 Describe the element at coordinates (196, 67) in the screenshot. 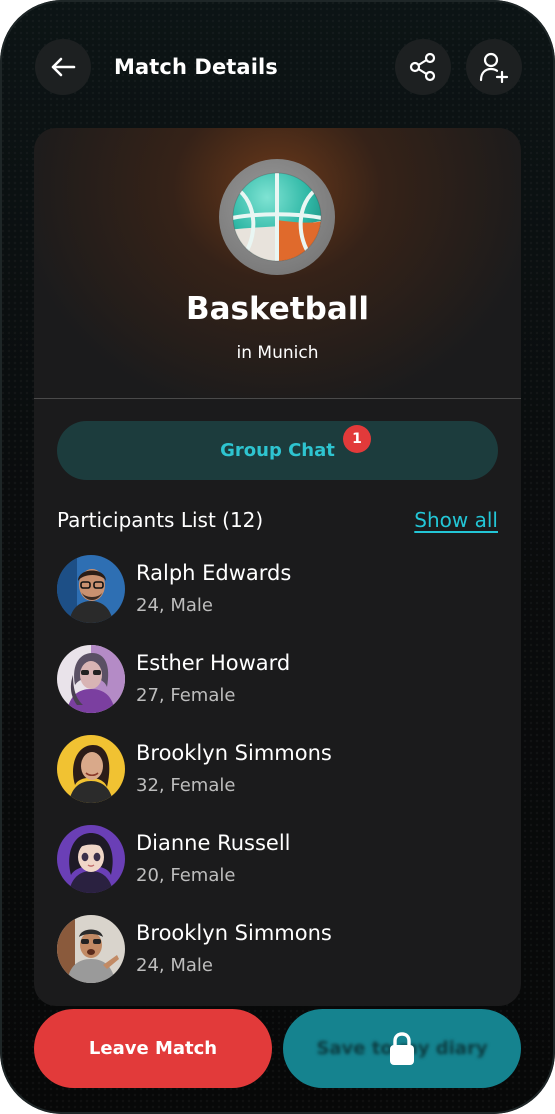

I see `page-title: Match Details` at that location.